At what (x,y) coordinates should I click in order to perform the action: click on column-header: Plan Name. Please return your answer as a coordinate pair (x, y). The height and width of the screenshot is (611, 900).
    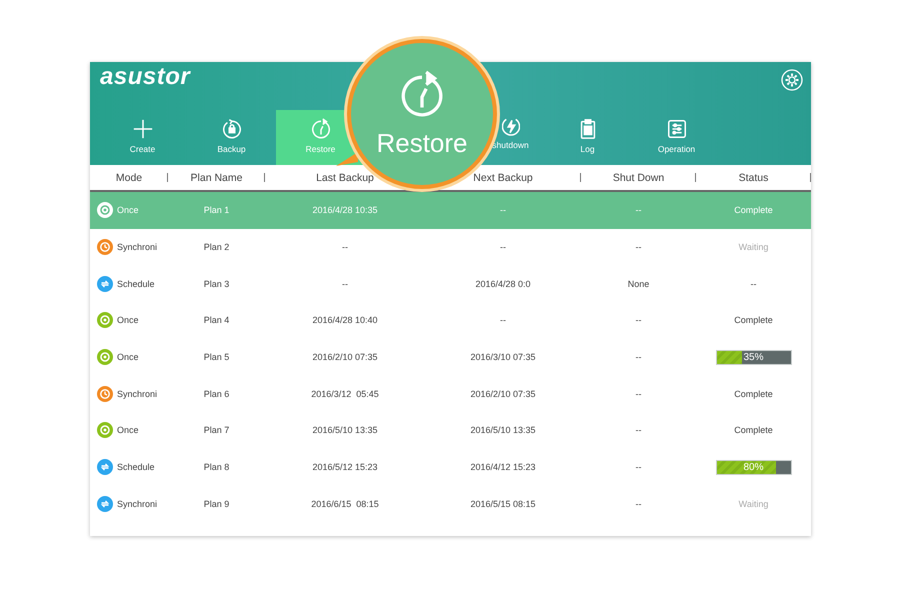
    Looking at the image, I should click on (216, 178).